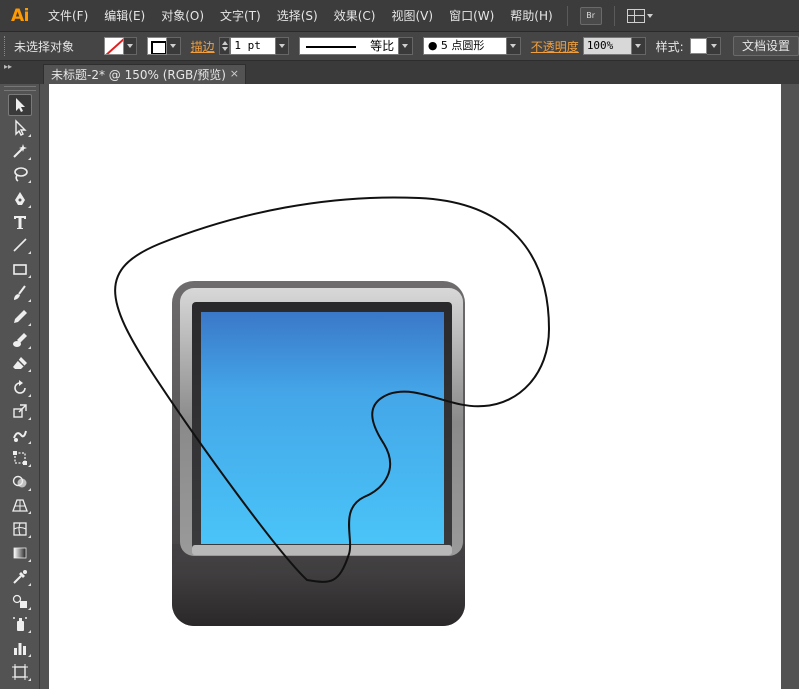 This screenshot has height=689, width=799. I want to click on stroke-swatch, so click(157, 46).